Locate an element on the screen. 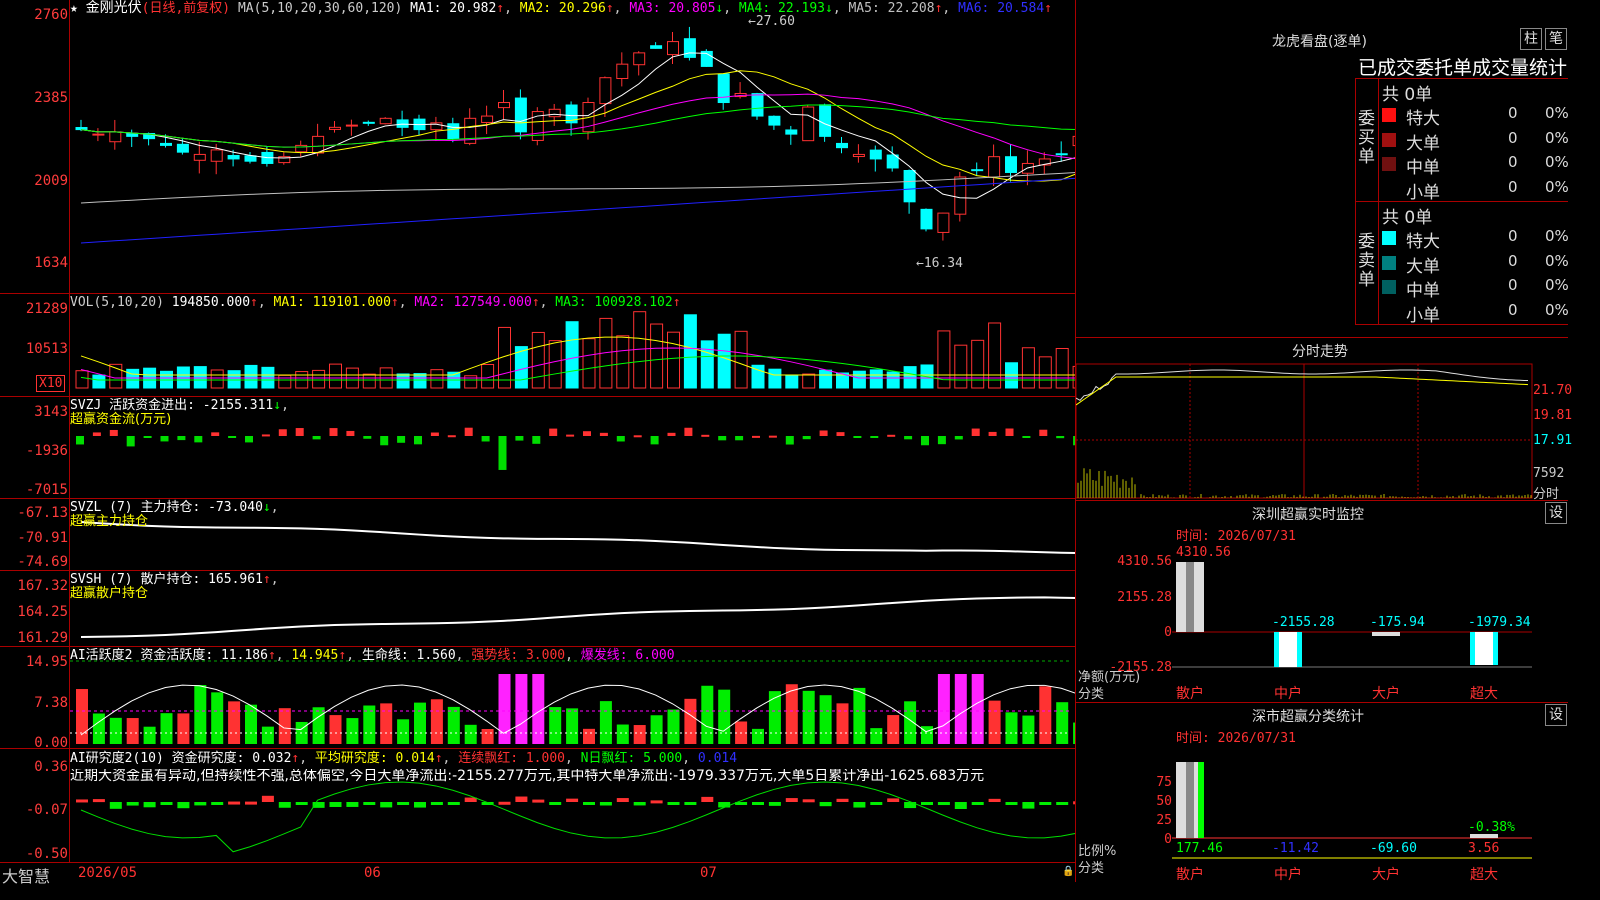  intraday-title: 分时走势 is located at coordinates (1320, 352).